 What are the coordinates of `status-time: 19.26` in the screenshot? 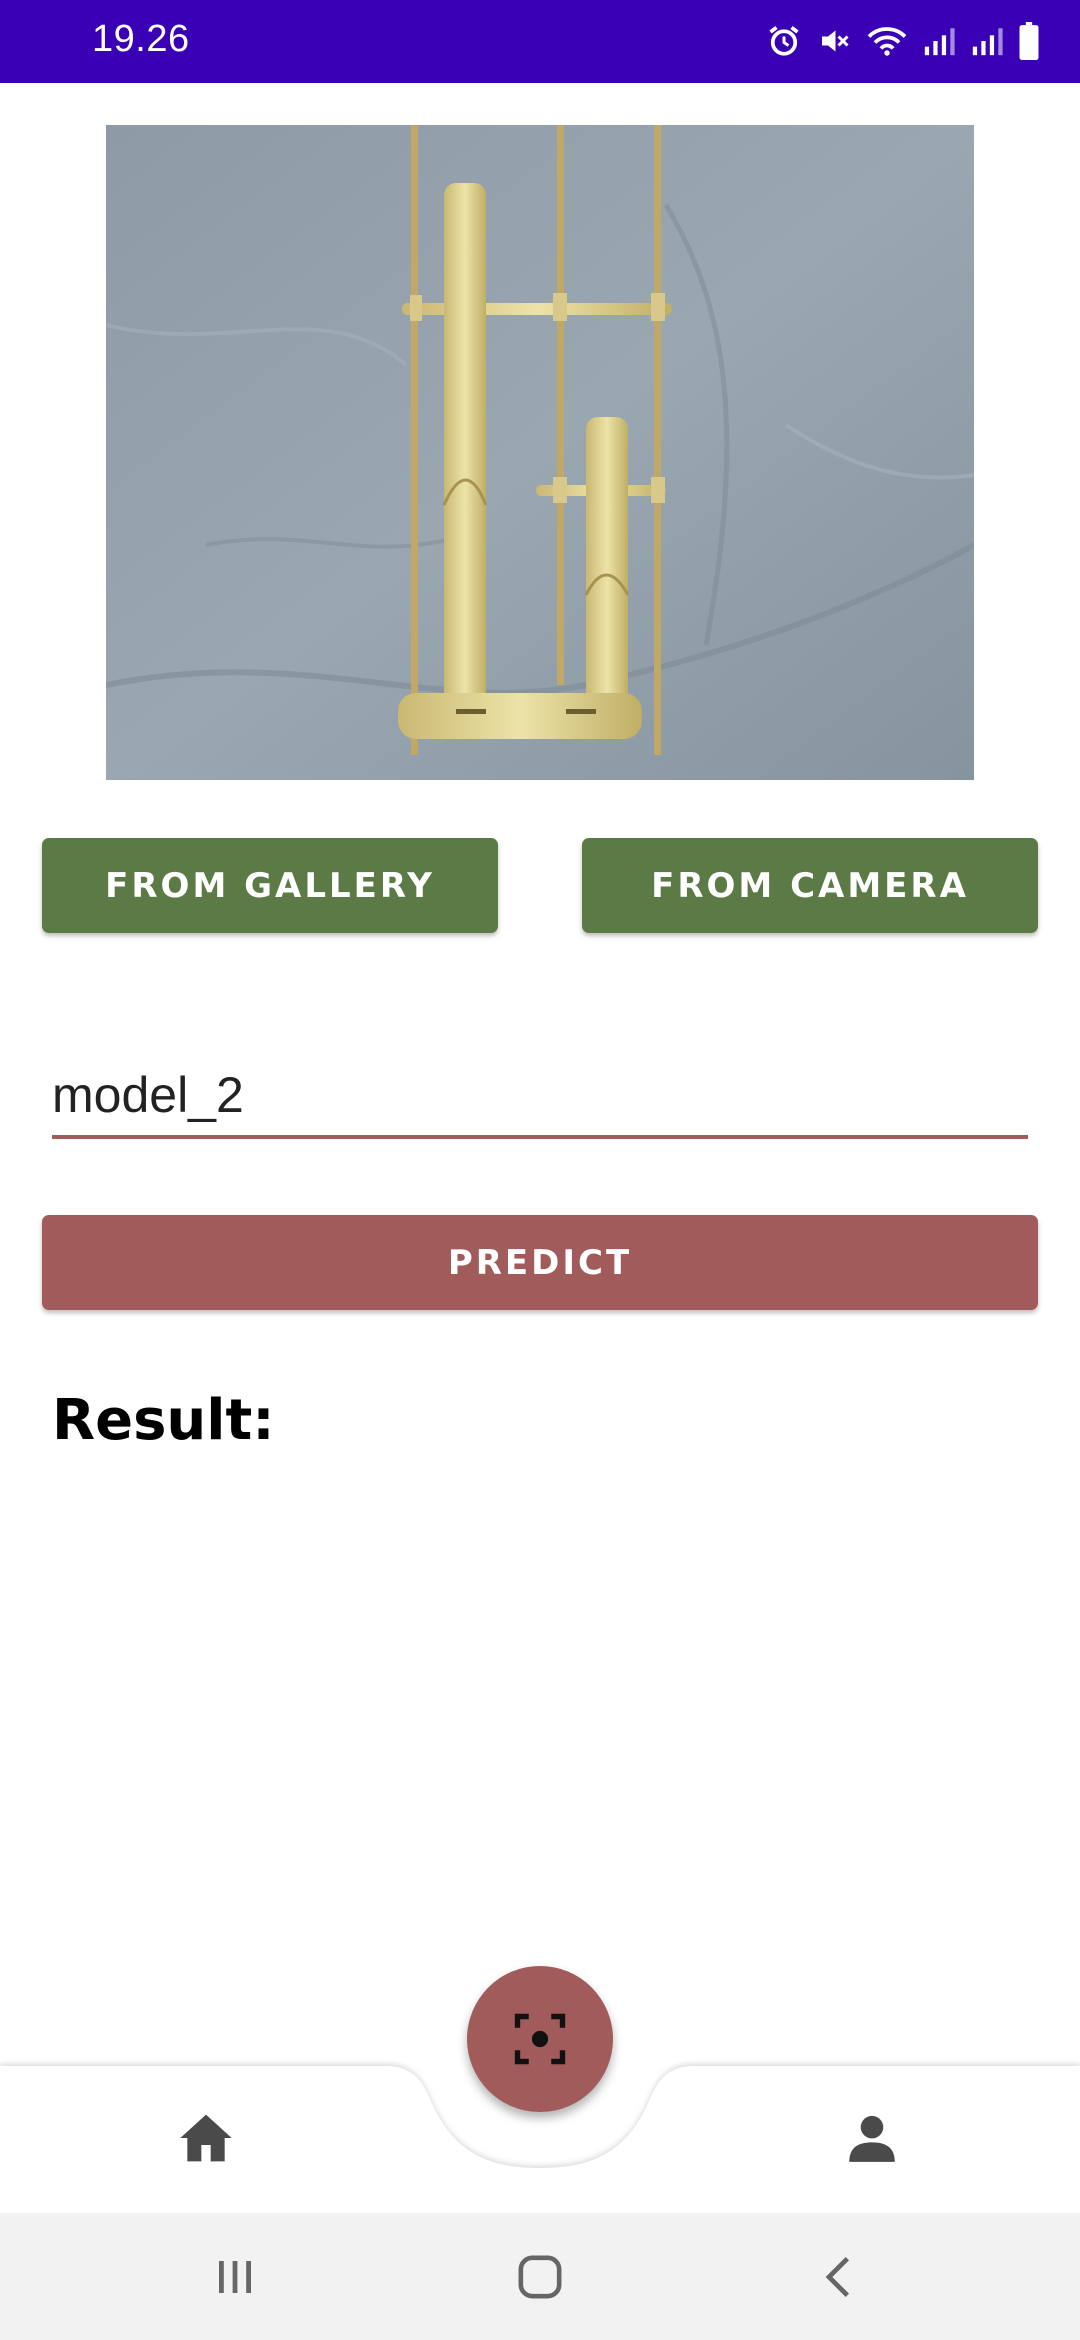 It's located at (141, 39).